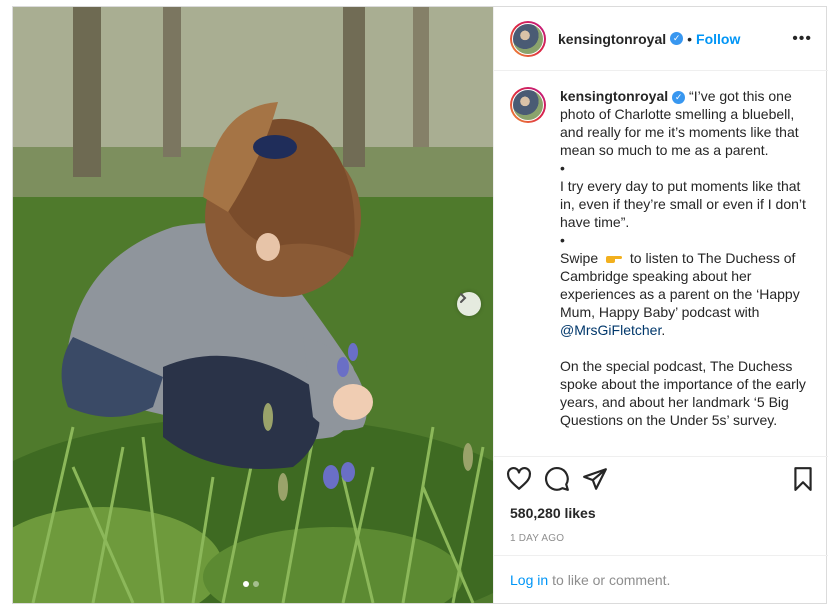 The image size is (832, 612). I want to click on post-actions: 580,280 likes 1 DAY AGO, so click(661, 500).